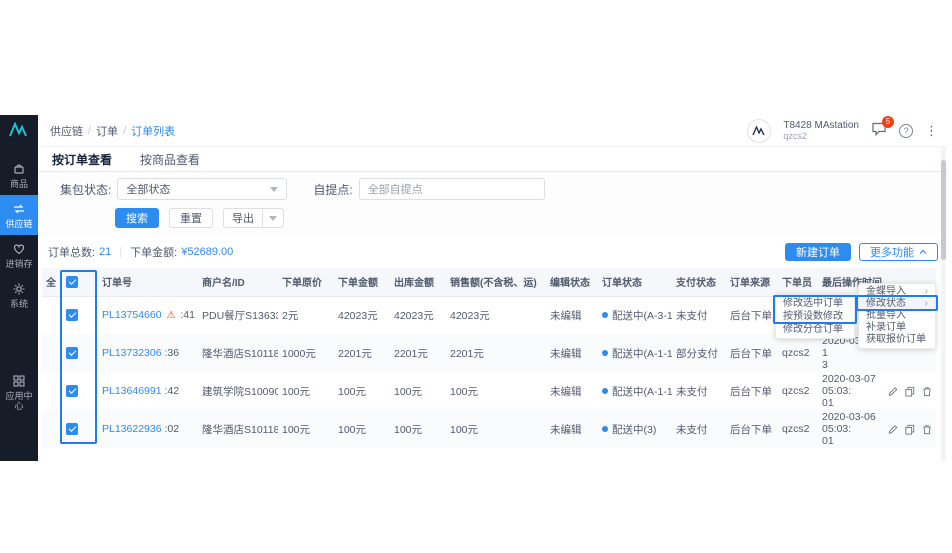 The height and width of the screenshot is (553, 952). What do you see at coordinates (132, 315) in the screenshot?
I see `order-link: PL13754660` at bounding box center [132, 315].